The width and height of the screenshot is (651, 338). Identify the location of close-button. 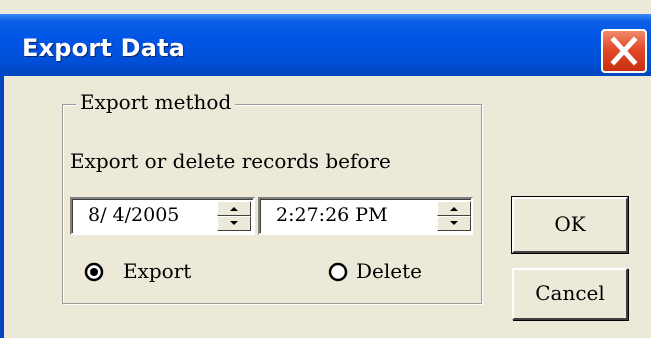
(624, 51).